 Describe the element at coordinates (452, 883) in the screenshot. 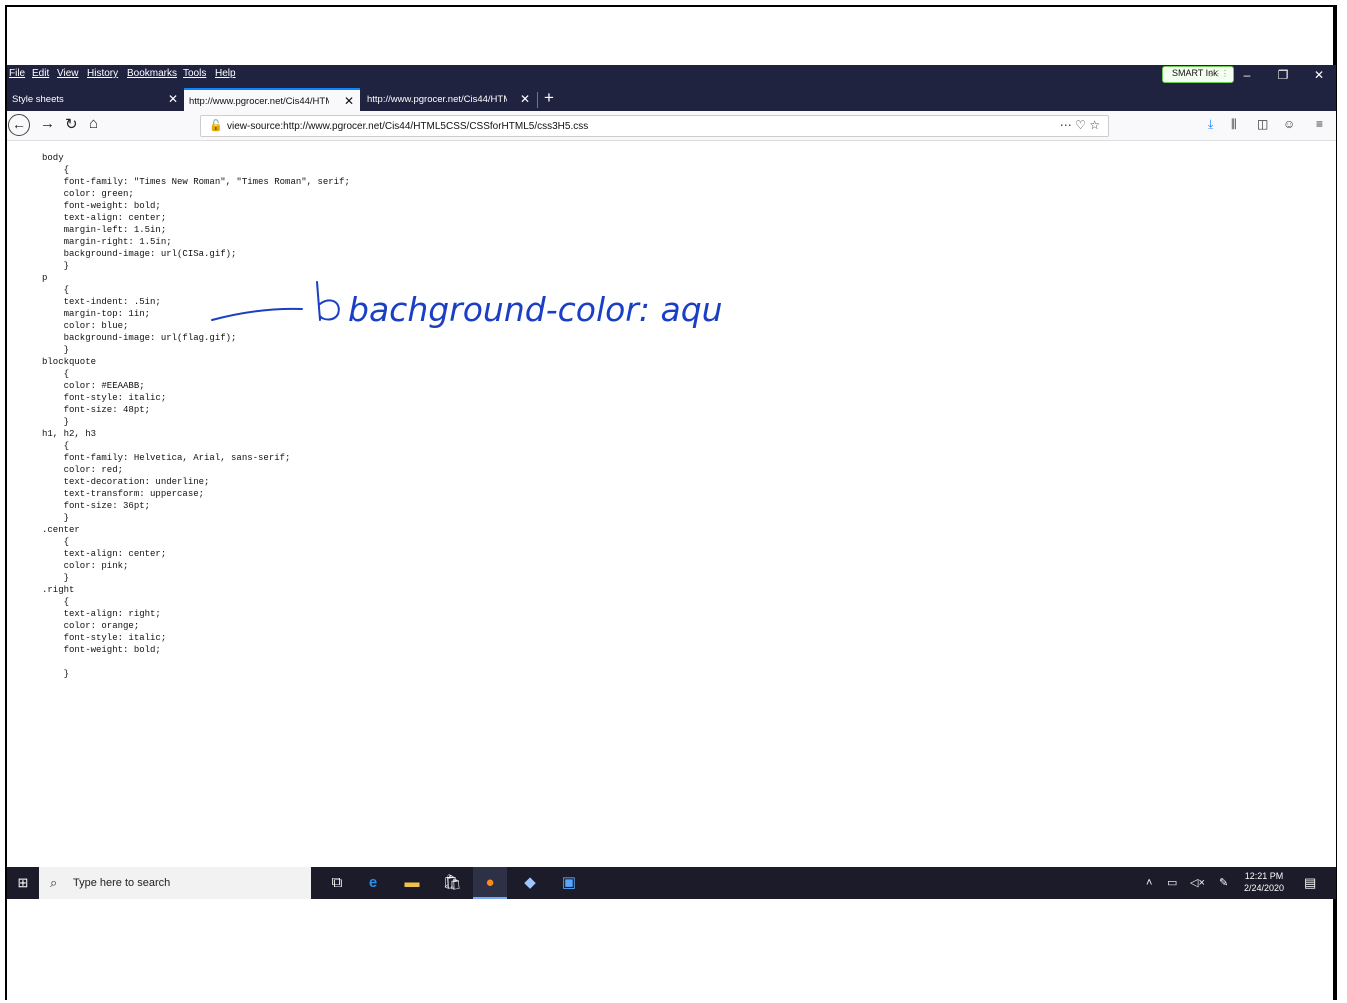

I see `store-icon: 🛍` at that location.